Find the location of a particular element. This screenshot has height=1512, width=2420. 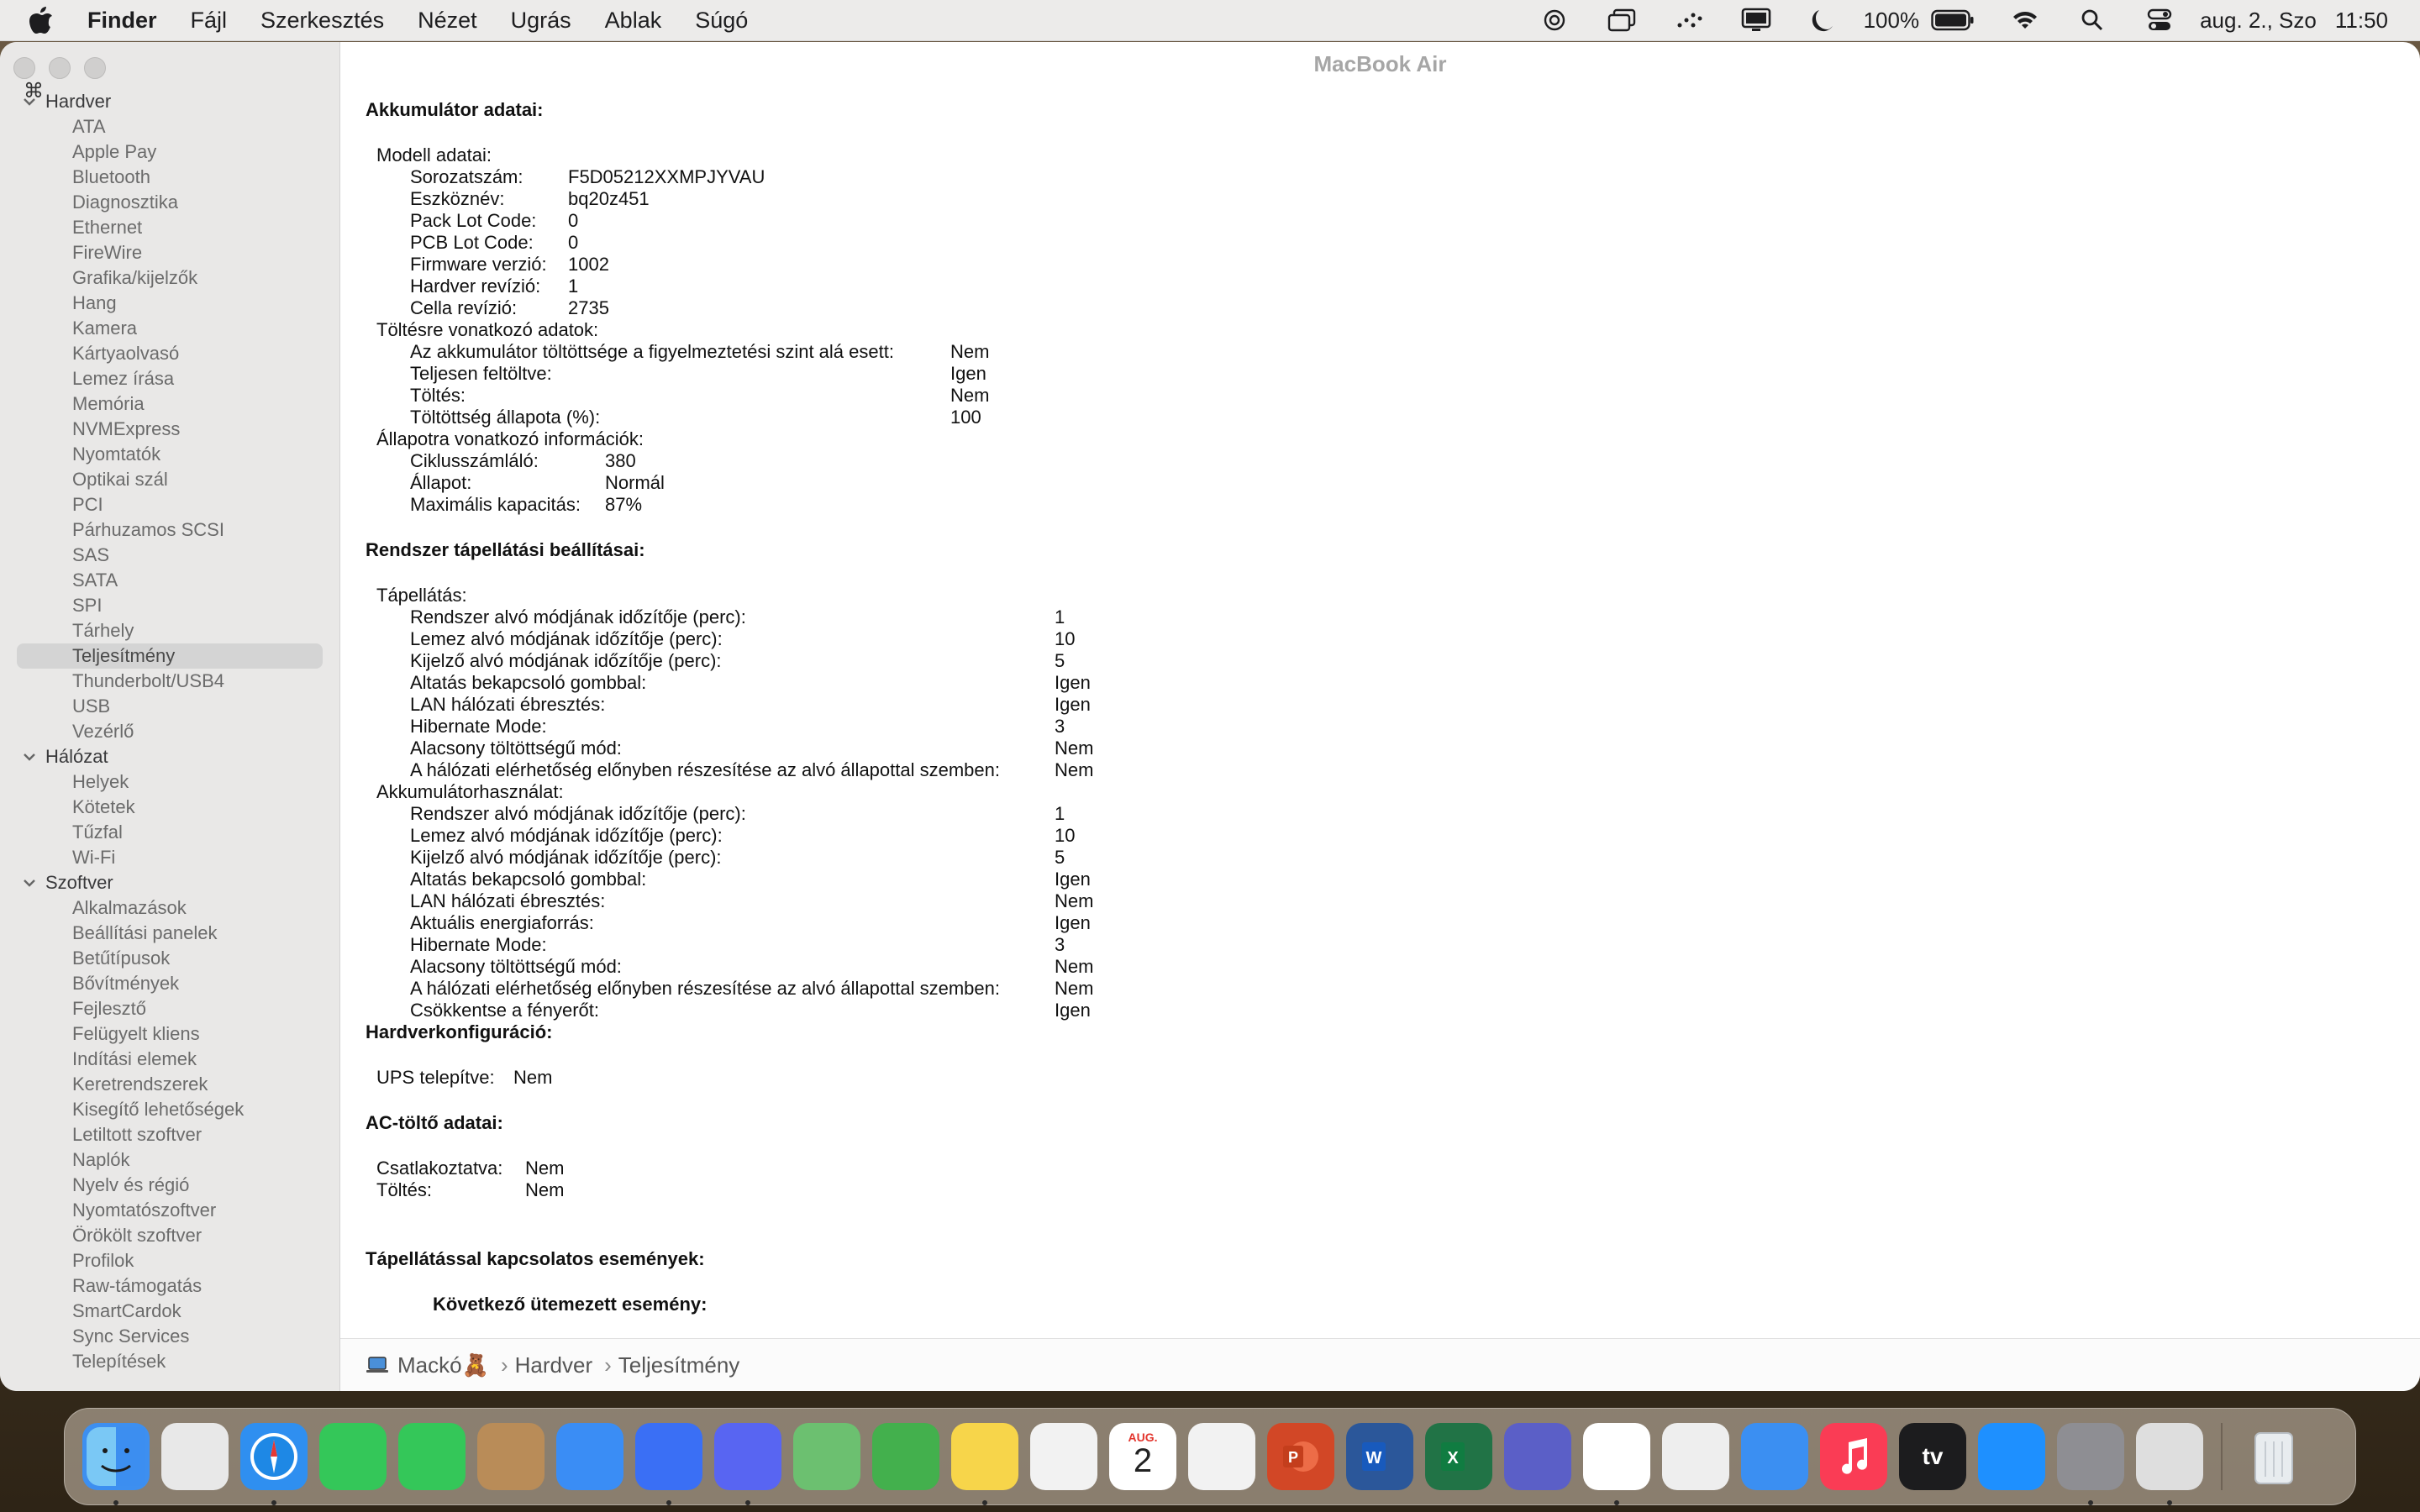

dock-system-information-icon is located at coordinates (2169, 1464).